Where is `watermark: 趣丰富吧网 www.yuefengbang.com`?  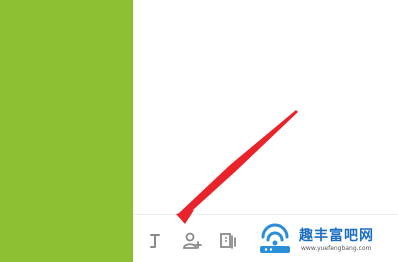 watermark: 趣丰富吧网 www.yuefengbang.com is located at coordinates (326, 239).